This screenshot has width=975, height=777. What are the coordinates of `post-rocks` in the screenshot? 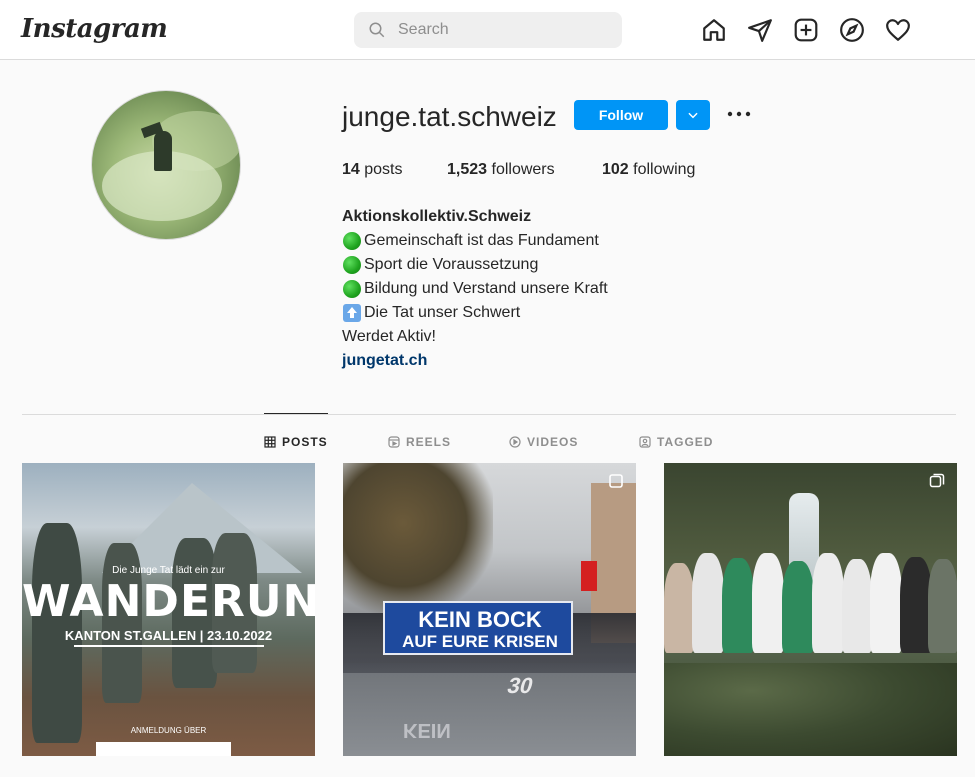 It's located at (810, 709).